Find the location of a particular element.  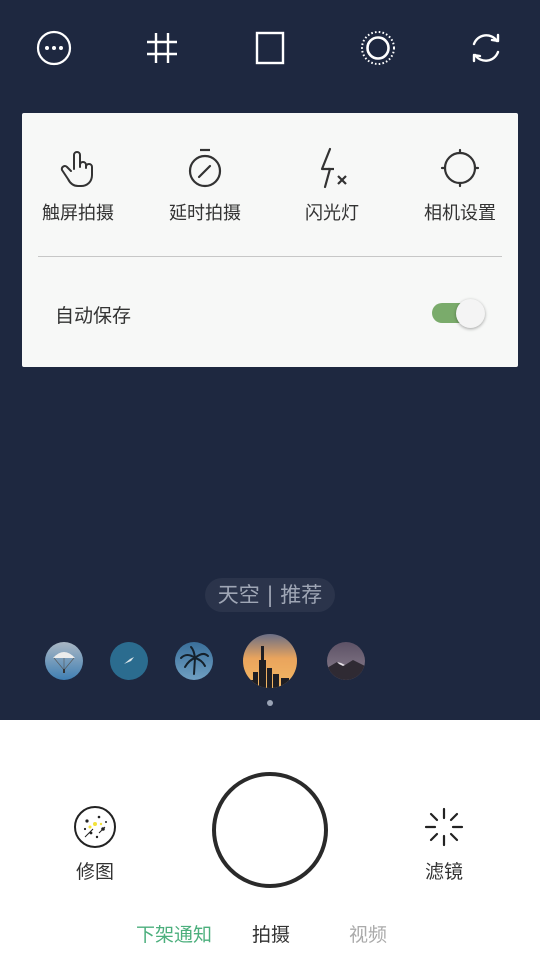

auto-save-toggle is located at coordinates (459, 313).